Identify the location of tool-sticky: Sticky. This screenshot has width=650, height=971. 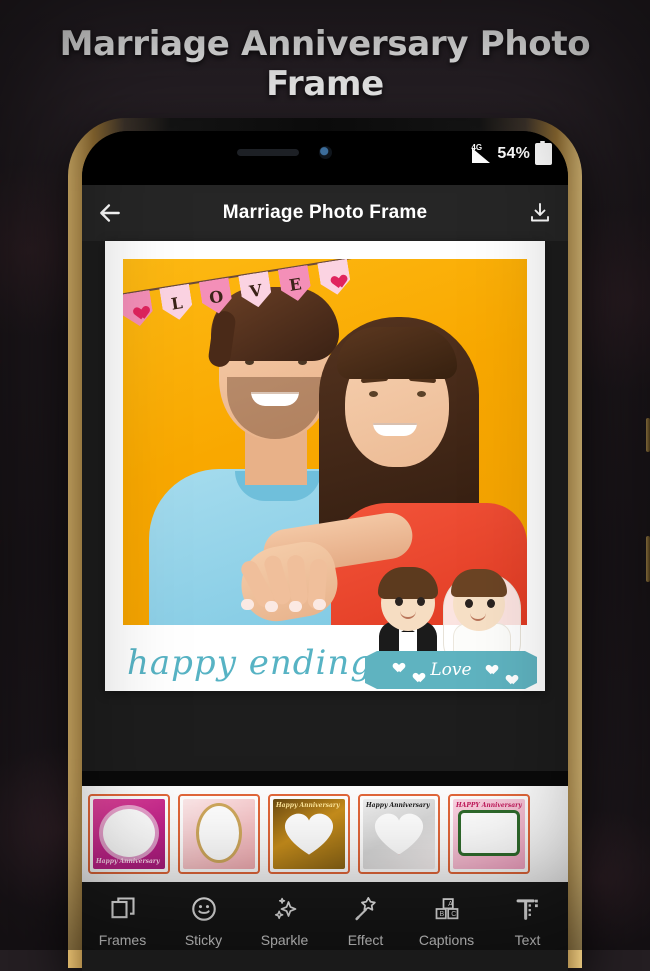
(204, 921).